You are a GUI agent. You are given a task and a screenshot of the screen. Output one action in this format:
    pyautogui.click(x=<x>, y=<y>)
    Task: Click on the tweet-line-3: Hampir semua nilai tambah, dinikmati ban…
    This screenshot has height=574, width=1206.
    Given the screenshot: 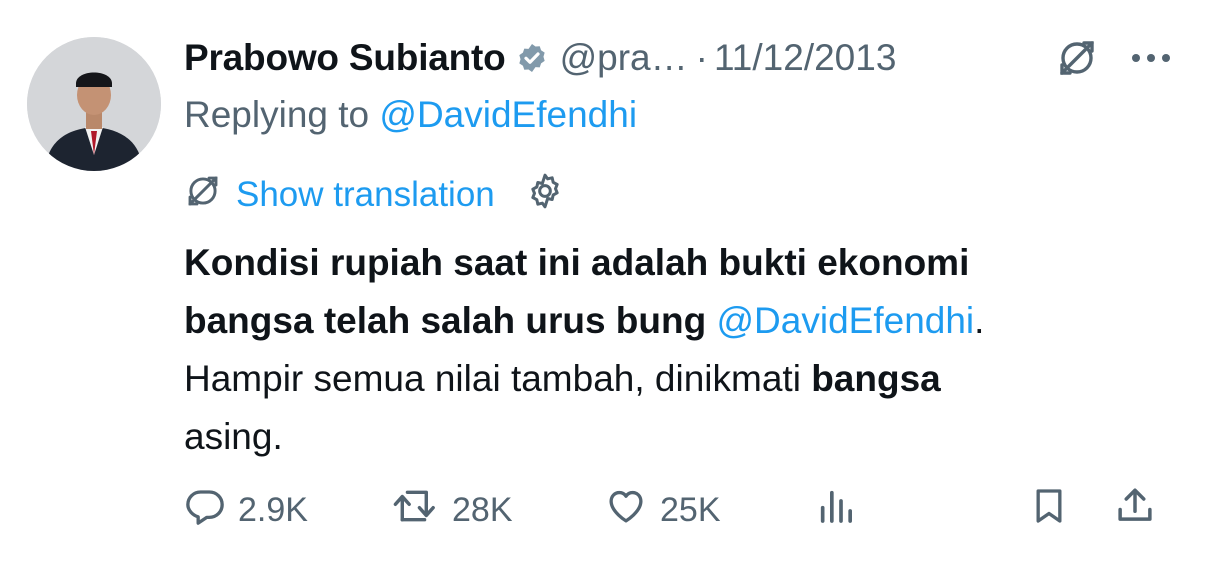 What is the action you would take?
    pyautogui.click(x=684, y=379)
    